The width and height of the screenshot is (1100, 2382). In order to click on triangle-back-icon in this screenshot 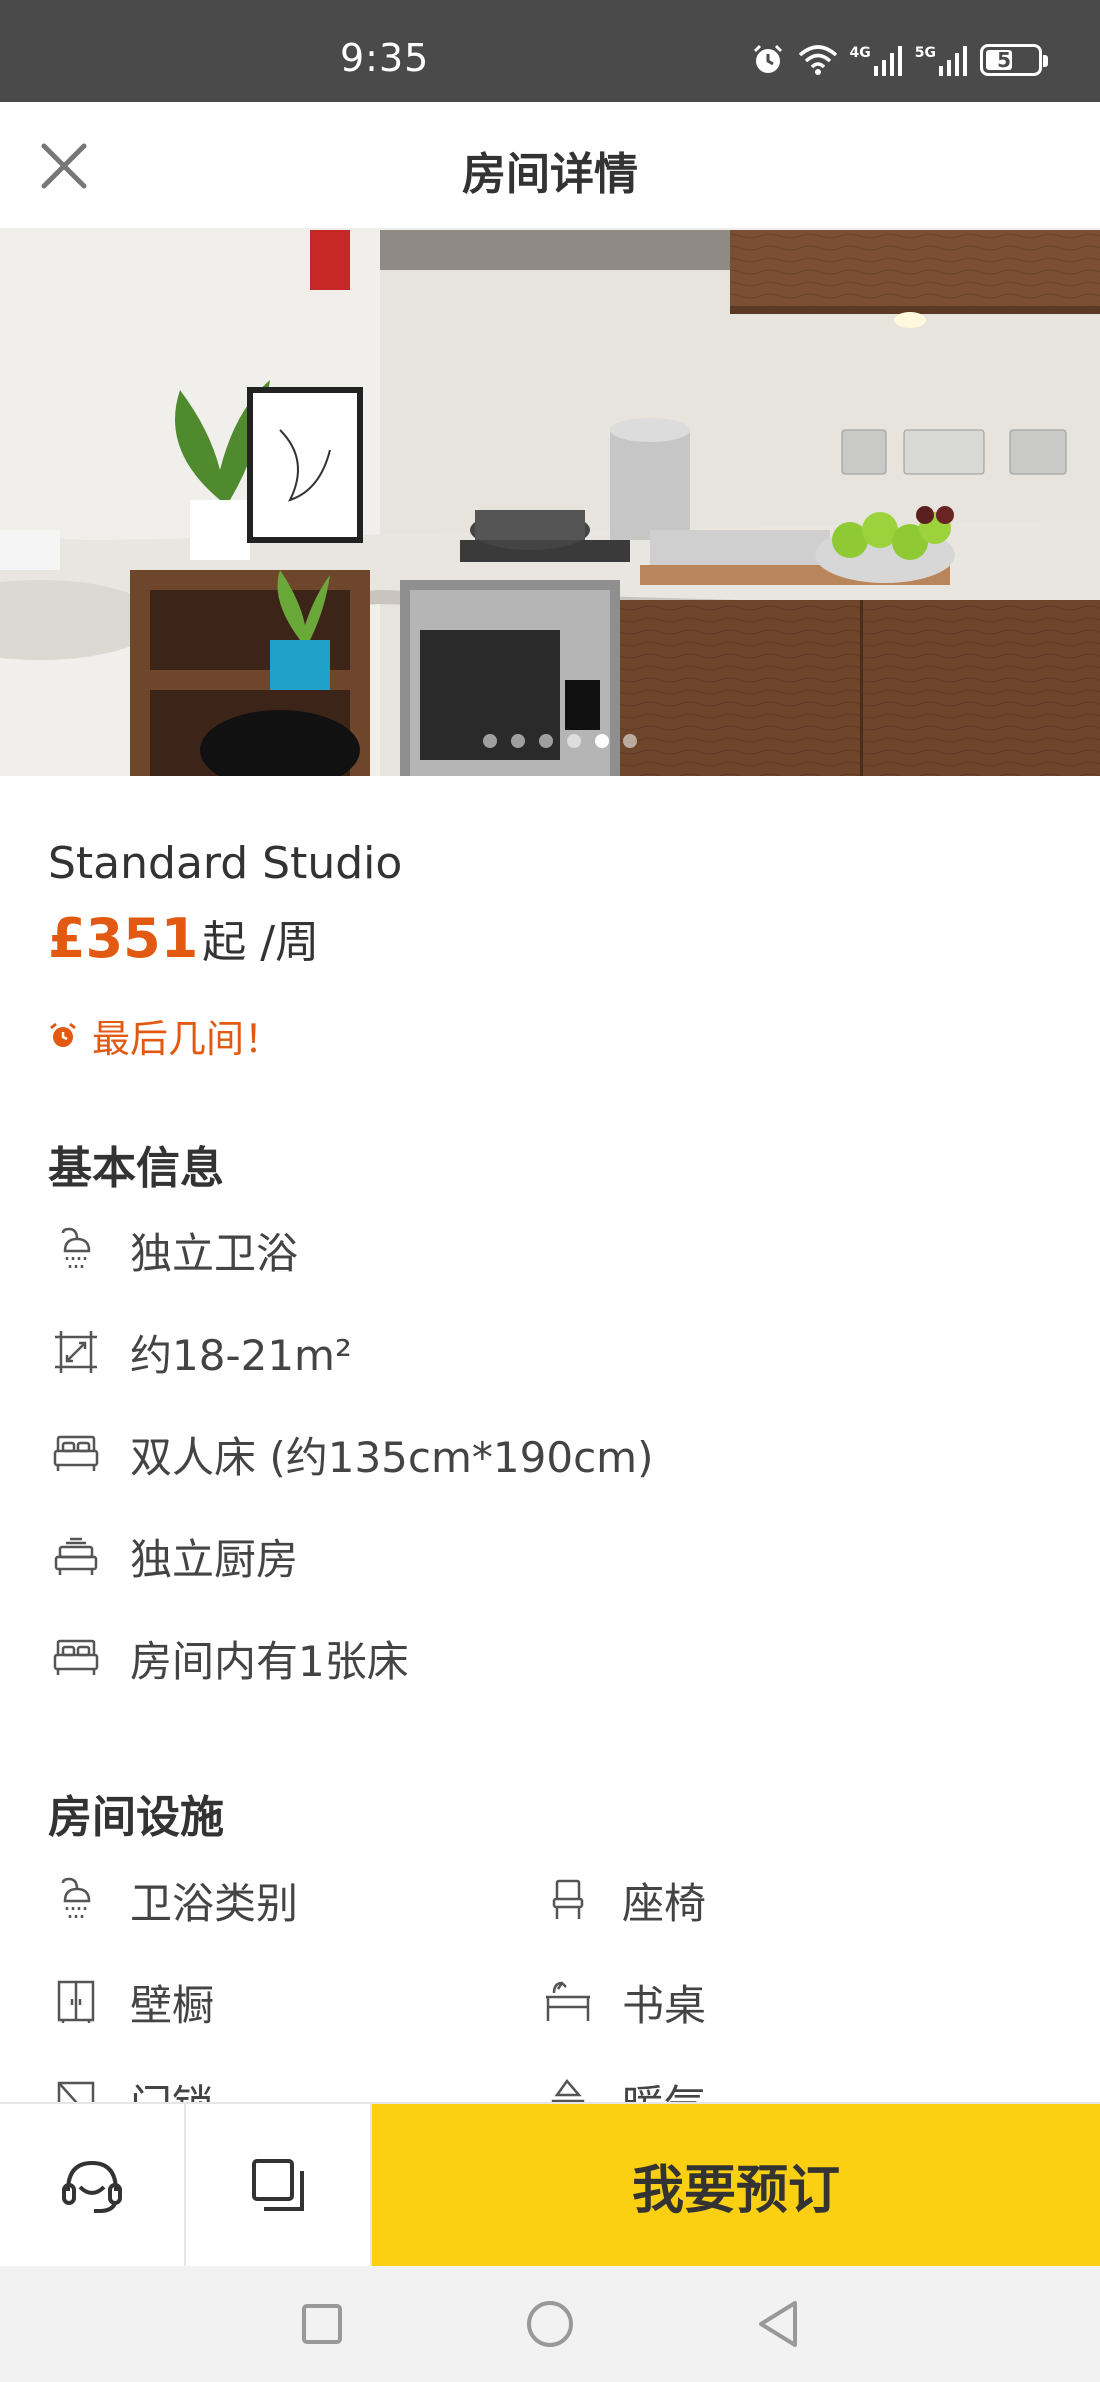, I will do `click(778, 2324)`.